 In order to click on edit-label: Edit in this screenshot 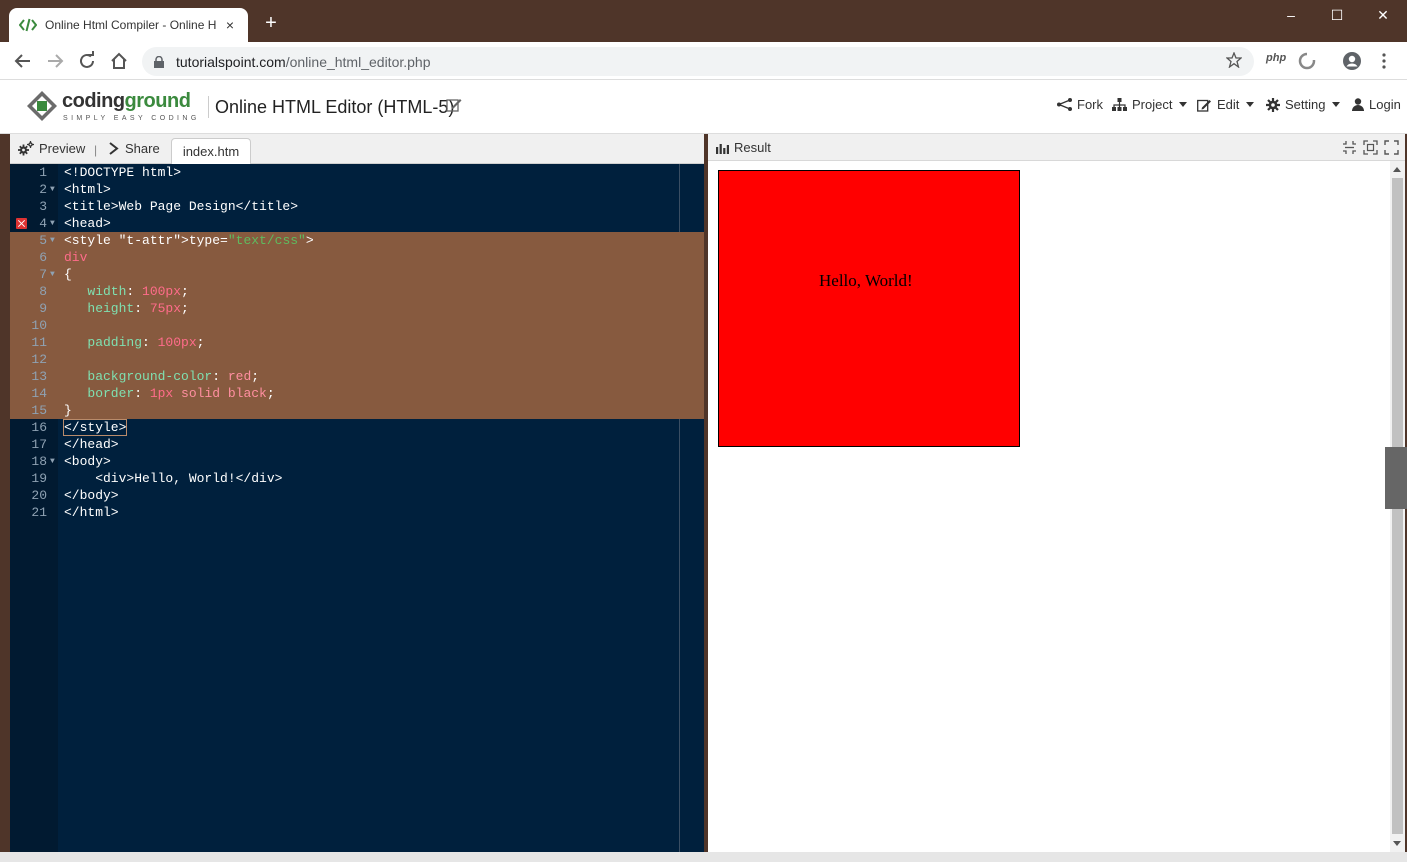, I will do `click(1228, 104)`.